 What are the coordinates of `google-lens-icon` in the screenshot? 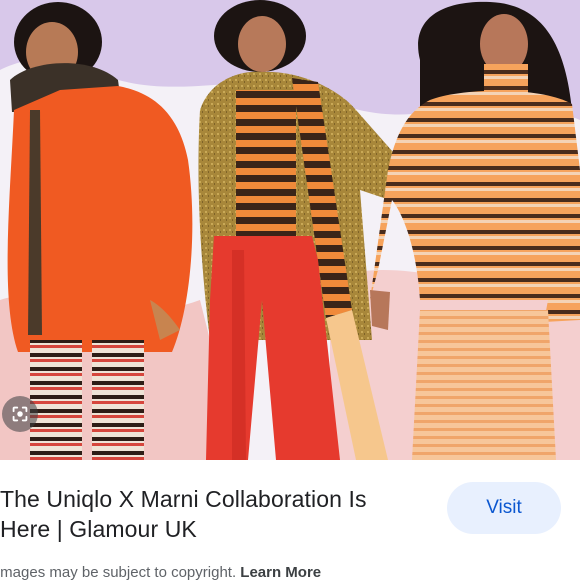 It's located at (20, 414).